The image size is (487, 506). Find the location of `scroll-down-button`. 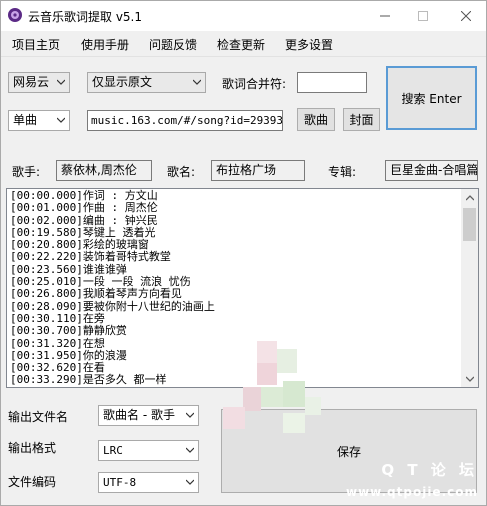

scroll-down-button is located at coordinates (469, 378).